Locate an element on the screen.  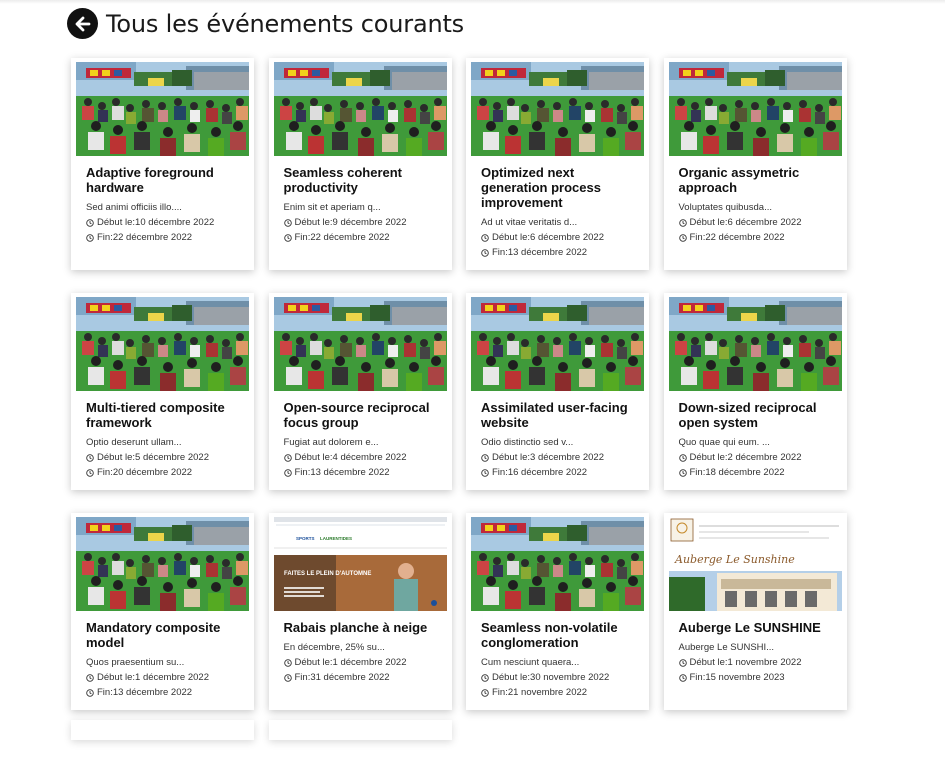
event-start-date: Début le: 4 décembre 2022 is located at coordinates (360, 457).